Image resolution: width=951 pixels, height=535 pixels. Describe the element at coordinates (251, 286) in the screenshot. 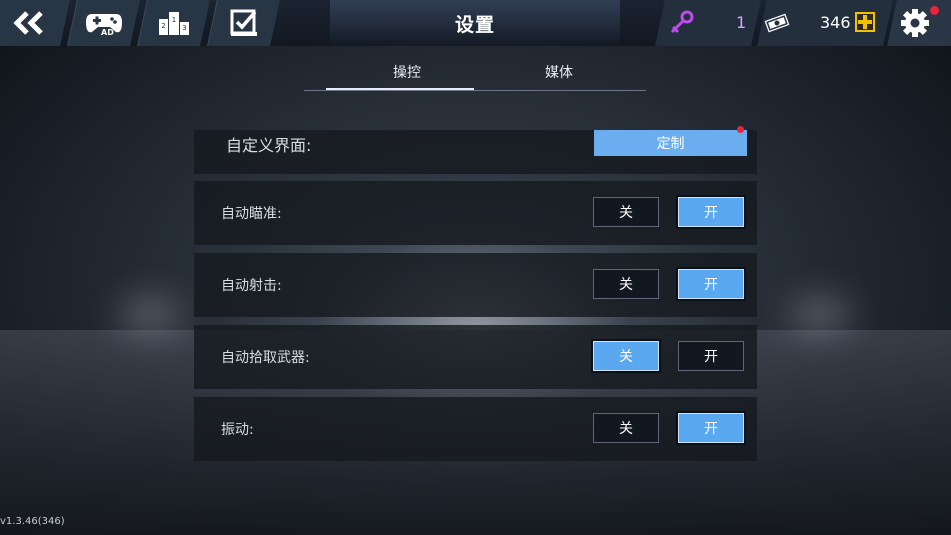

I see `auto-fire-label: 自动射击:` at that location.